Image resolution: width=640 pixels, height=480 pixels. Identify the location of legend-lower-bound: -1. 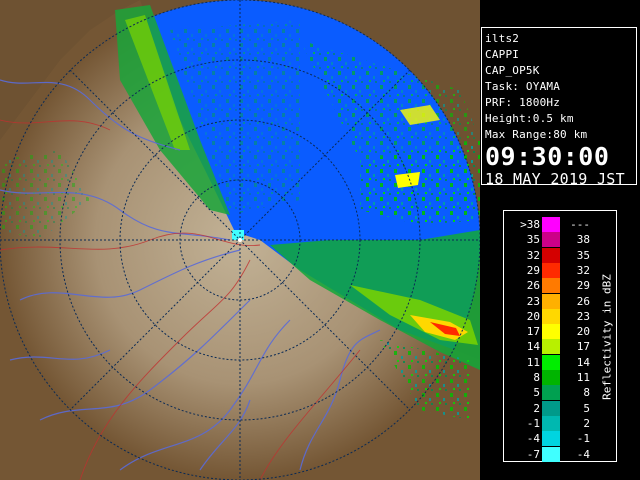
(533, 423).